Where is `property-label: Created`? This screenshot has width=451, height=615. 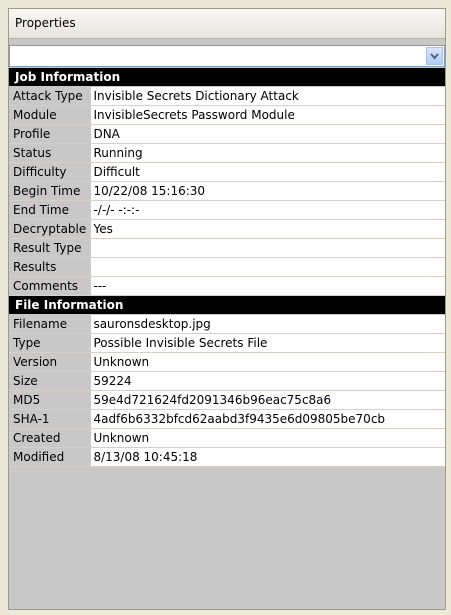
property-label: Created is located at coordinates (37, 438).